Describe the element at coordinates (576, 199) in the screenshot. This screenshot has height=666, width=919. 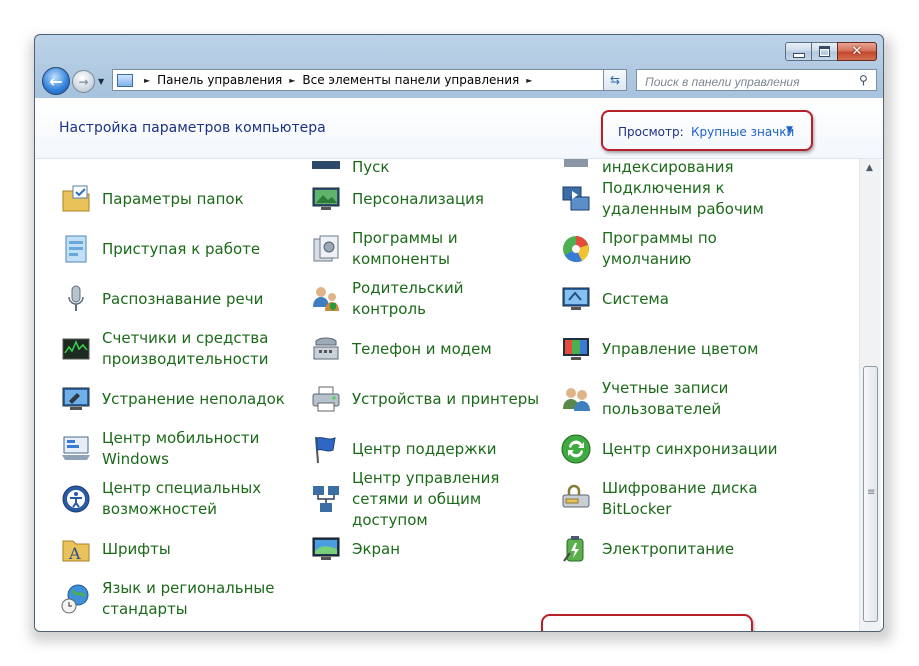
I see `remote-desktop-icon` at that location.